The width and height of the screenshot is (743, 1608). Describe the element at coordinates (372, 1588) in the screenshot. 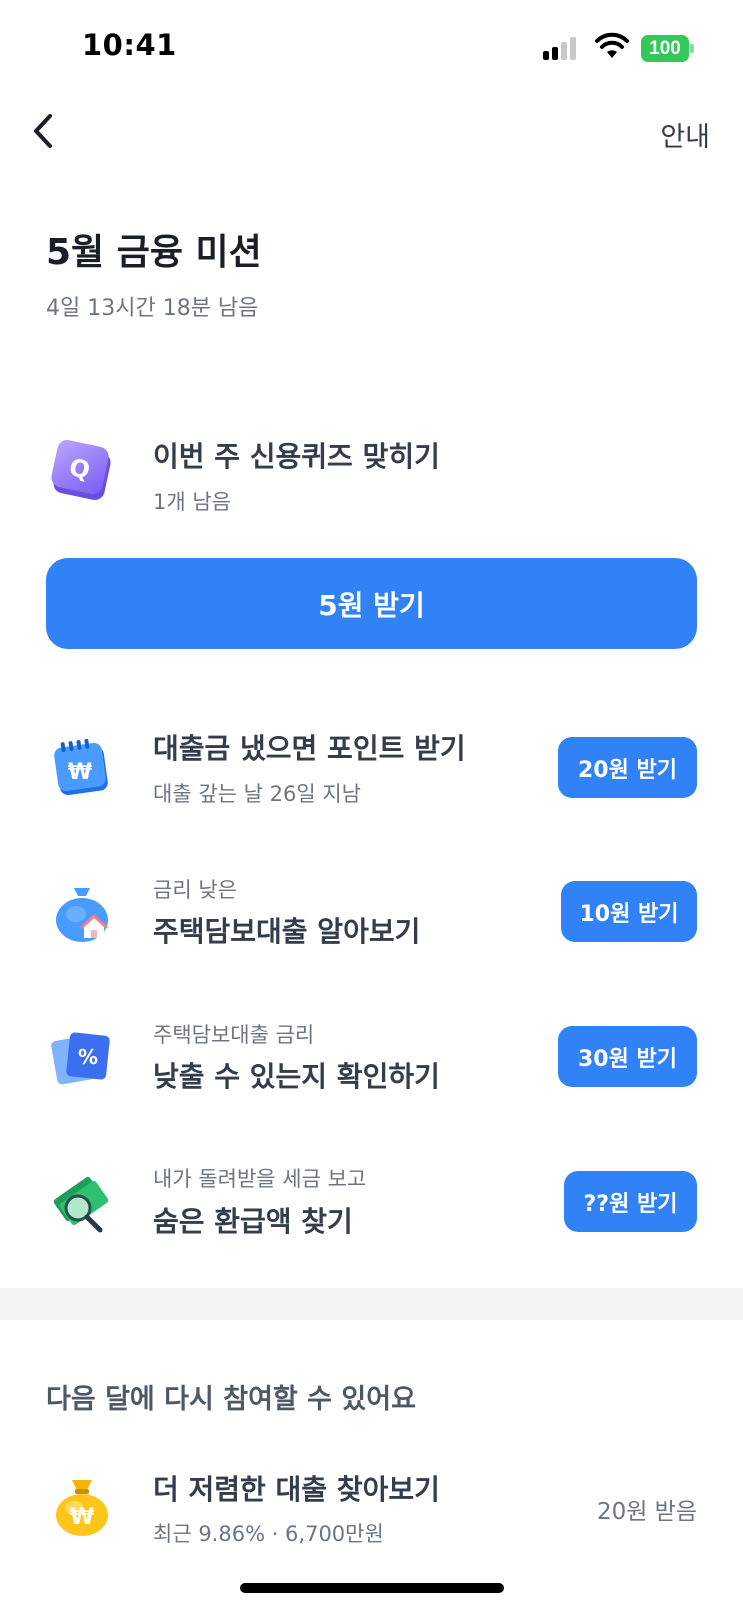

I see `home-indicator` at that location.